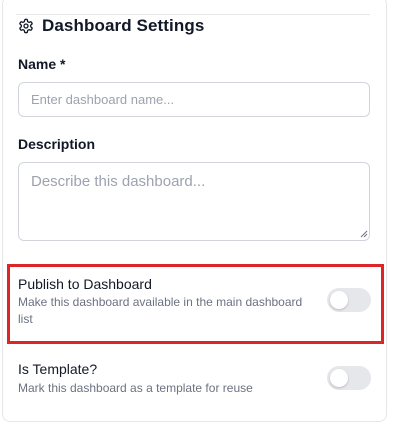 The height and width of the screenshot is (432, 397). Describe the element at coordinates (85, 284) in the screenshot. I see `publish-label: Publish to Dashboard` at that location.